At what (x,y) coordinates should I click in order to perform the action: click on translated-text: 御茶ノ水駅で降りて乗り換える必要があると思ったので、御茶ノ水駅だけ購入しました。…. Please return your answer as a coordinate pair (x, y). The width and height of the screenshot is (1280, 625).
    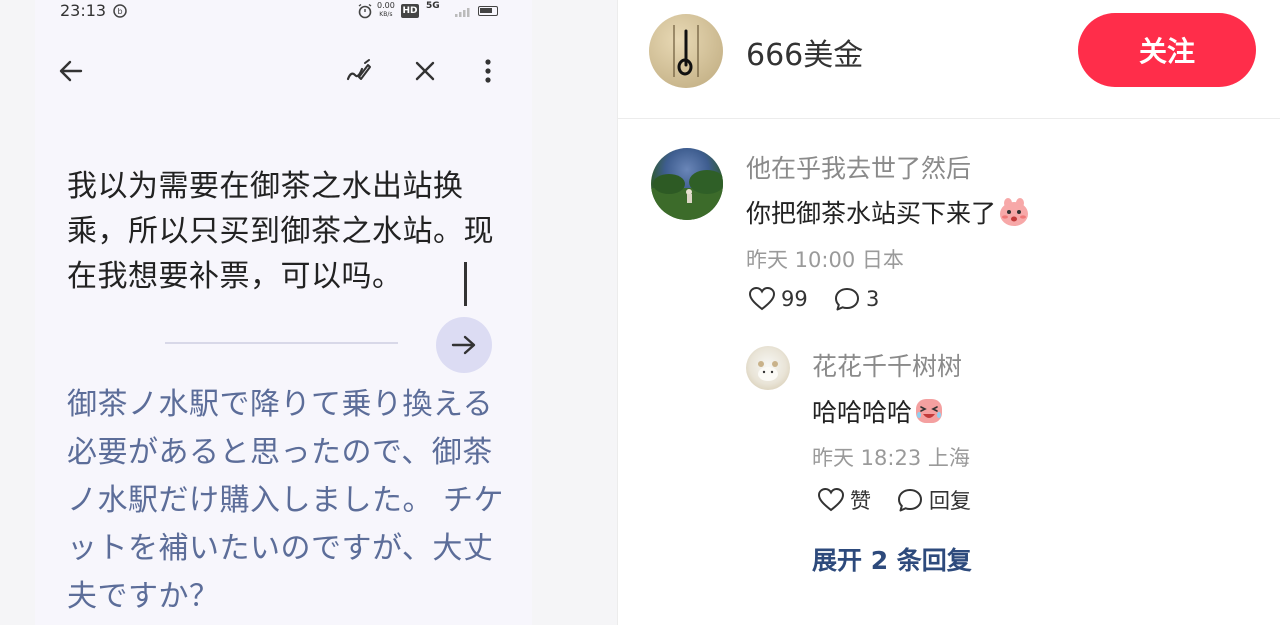
    Looking at the image, I should click on (286, 500).